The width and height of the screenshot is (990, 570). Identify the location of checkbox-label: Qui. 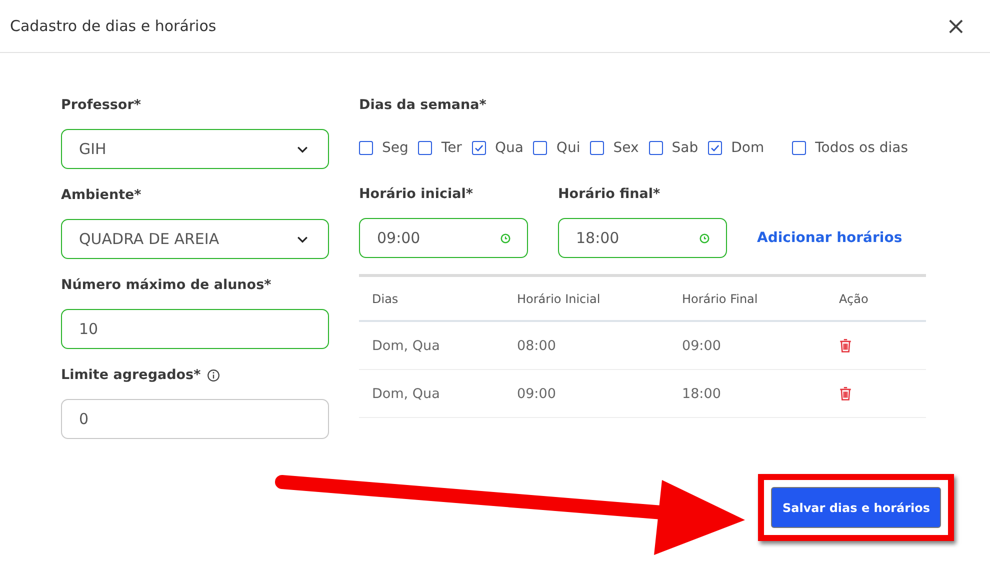
(568, 148).